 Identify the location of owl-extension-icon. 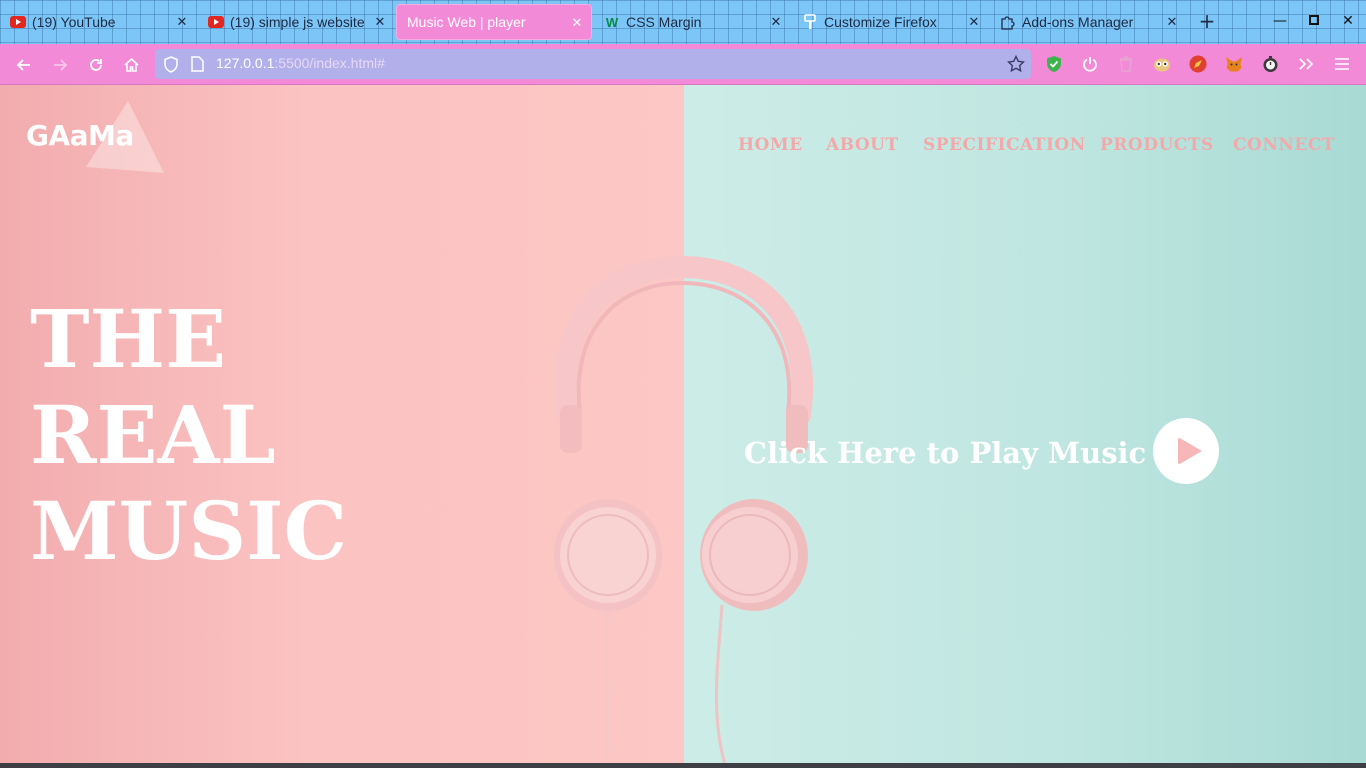
(1162, 64).